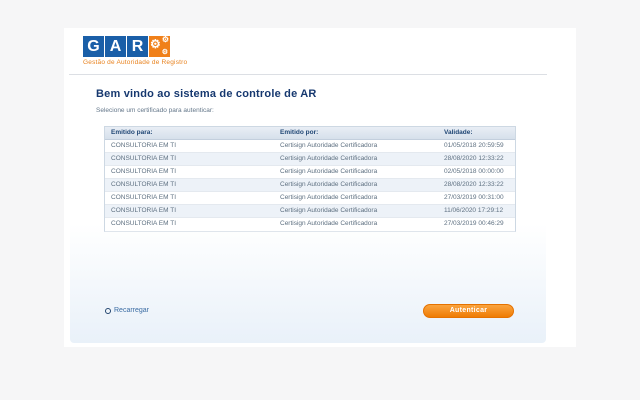 Image resolution: width=640 pixels, height=400 pixels. I want to click on logo-letter-r: R, so click(137, 46).